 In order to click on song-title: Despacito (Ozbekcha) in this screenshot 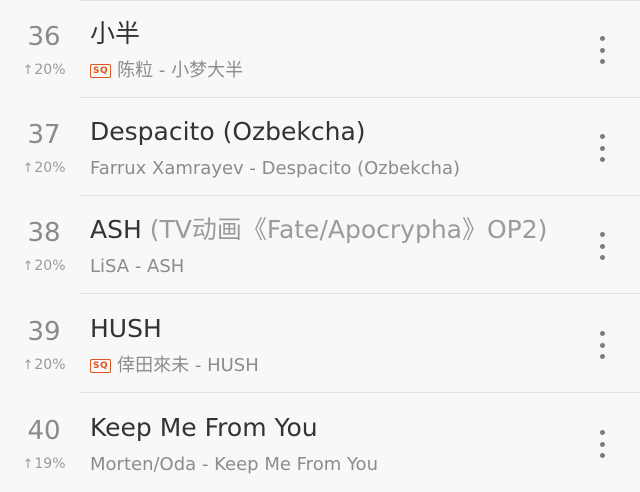, I will do `click(320, 132)`.